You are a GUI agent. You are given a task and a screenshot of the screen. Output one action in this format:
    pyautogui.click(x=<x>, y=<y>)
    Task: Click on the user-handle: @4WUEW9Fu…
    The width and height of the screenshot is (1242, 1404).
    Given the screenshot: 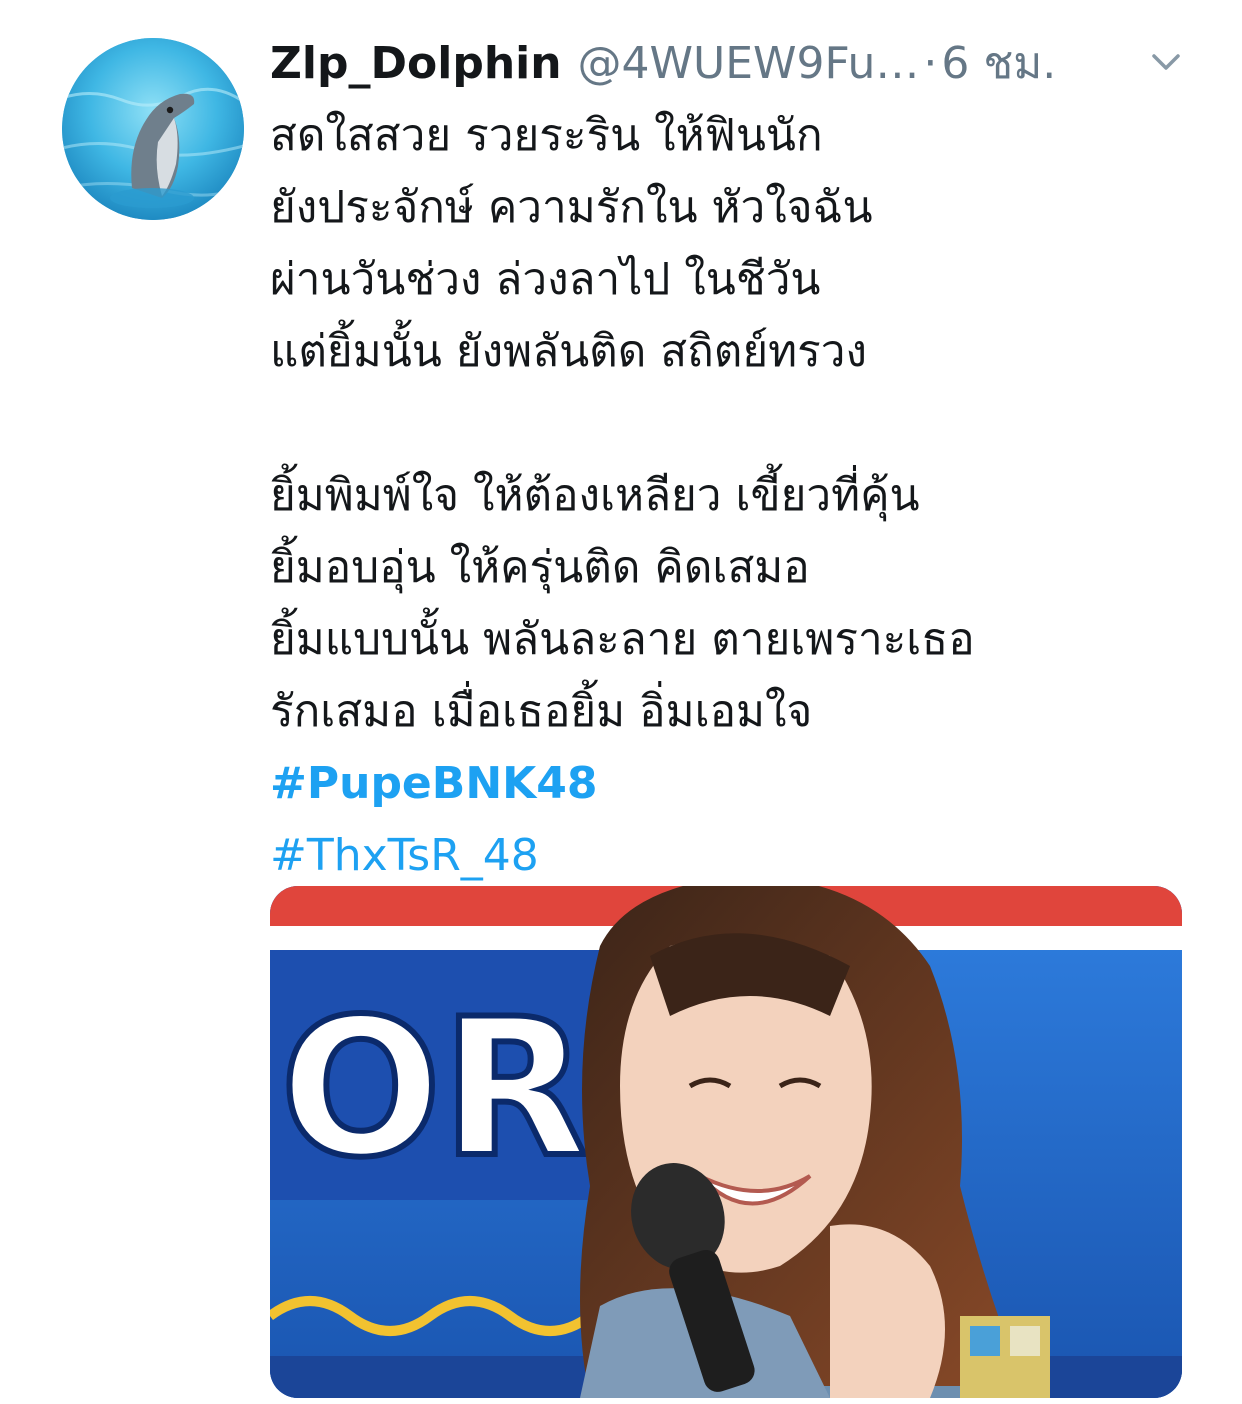 What is the action you would take?
    pyautogui.click(x=749, y=63)
    